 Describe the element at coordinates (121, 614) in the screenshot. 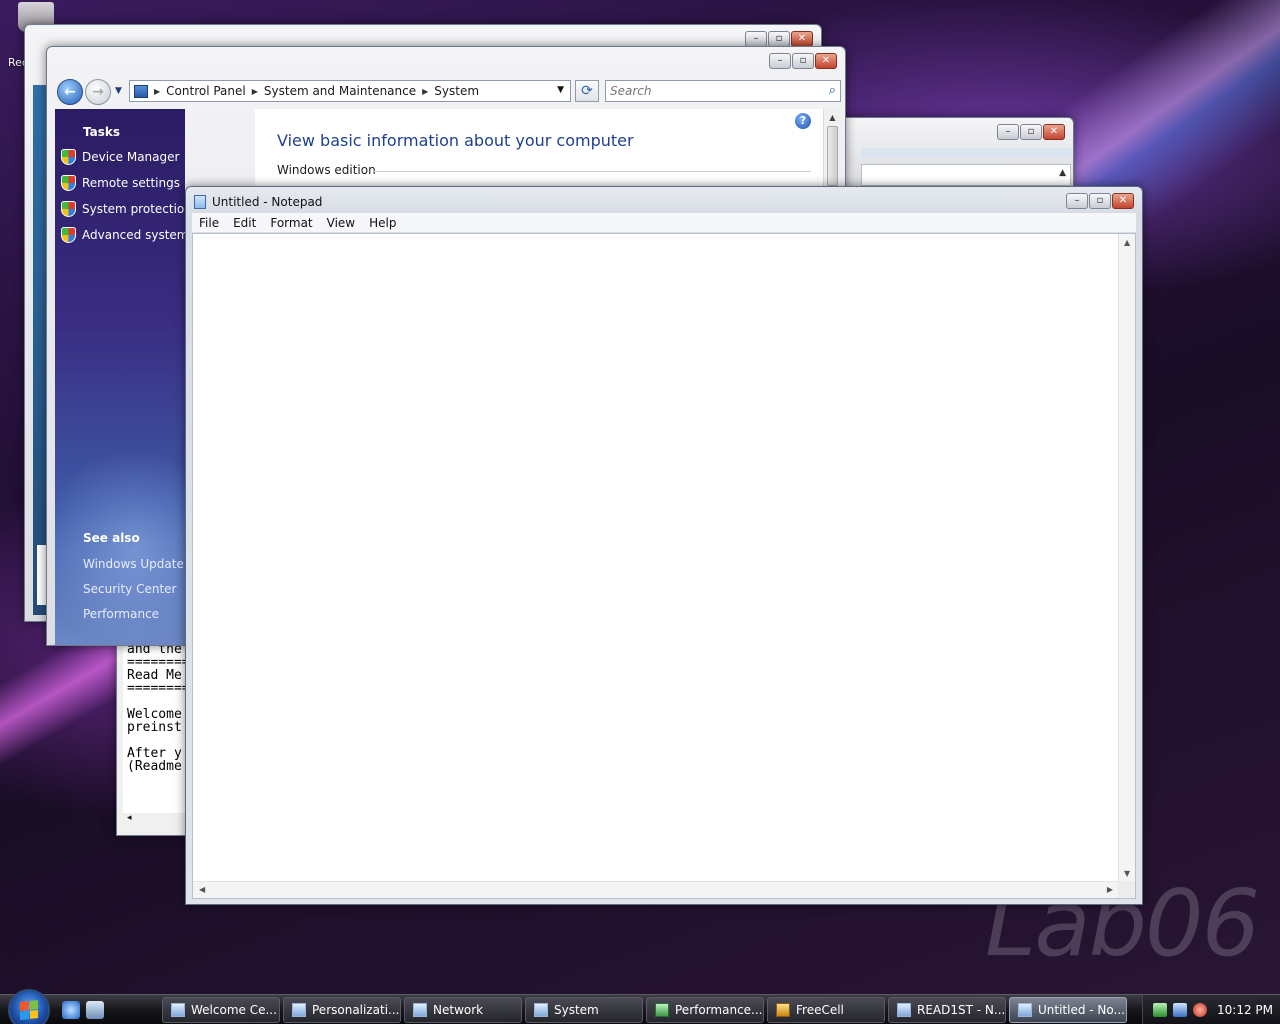

I see `link-performance: Performance` at that location.